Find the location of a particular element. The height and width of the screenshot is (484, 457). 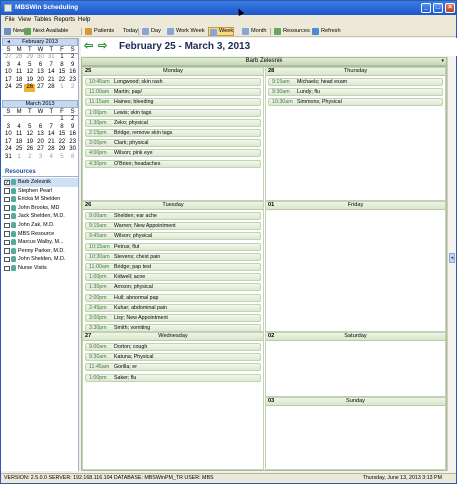

calendar-day: 28 is located at coordinates (19, 58).